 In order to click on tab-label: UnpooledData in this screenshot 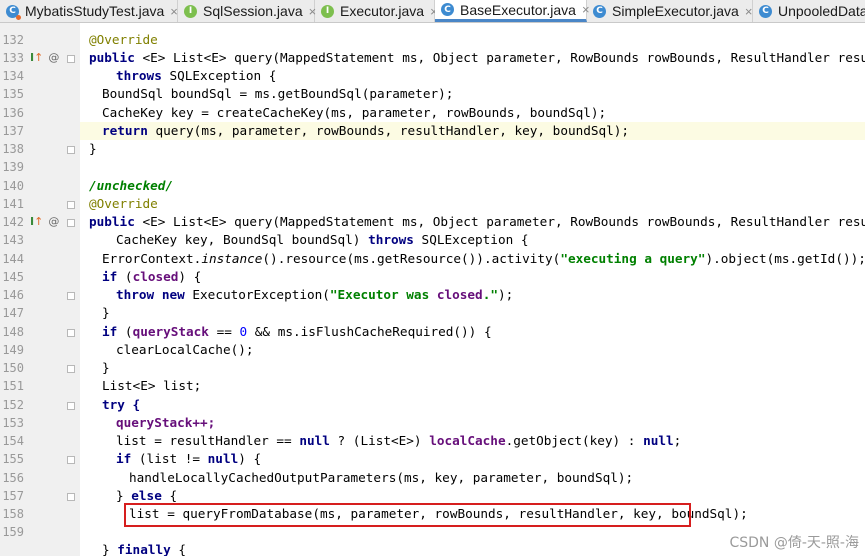, I will do `click(821, 11)`.